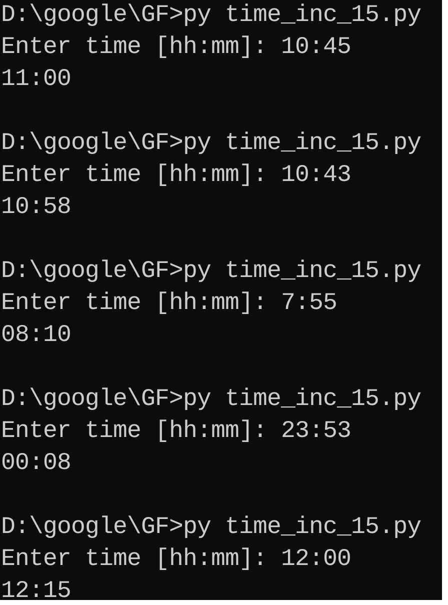 The width and height of the screenshot is (448, 605). I want to click on output-line: 11:00, so click(36, 80).